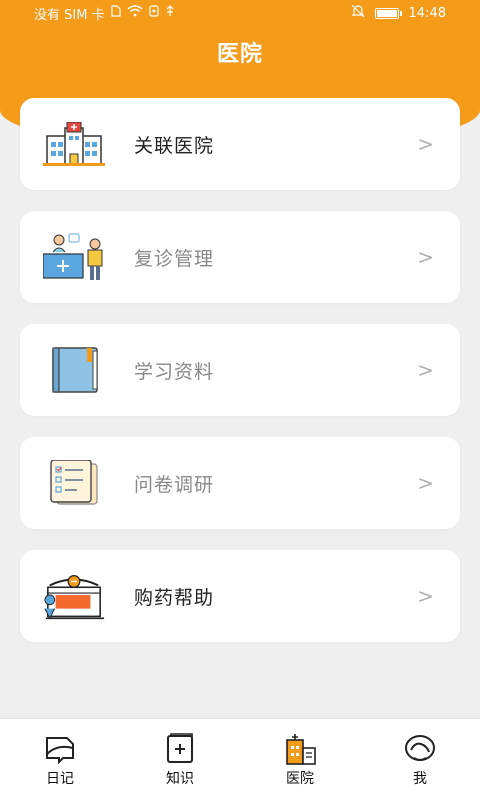 The width and height of the screenshot is (480, 800). I want to click on menu-item-label: 关联医院, so click(174, 145).